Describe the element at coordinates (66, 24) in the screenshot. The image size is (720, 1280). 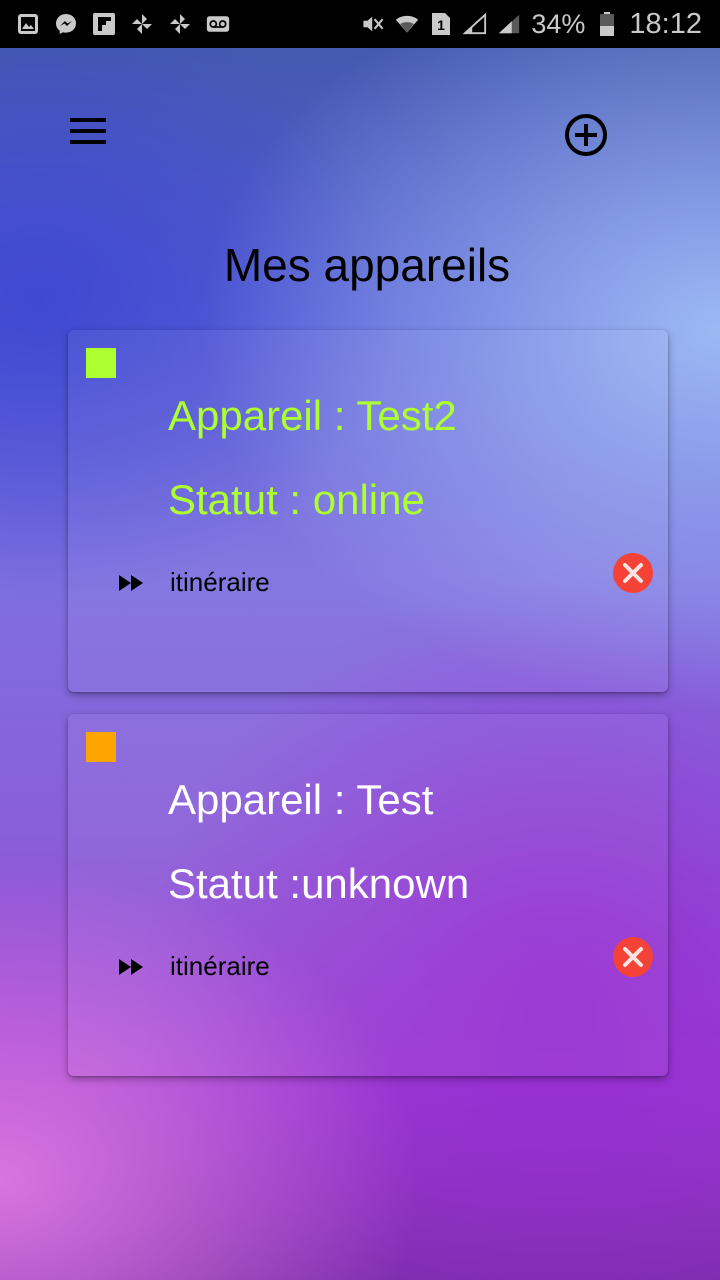
I see `messenger-icon` at that location.